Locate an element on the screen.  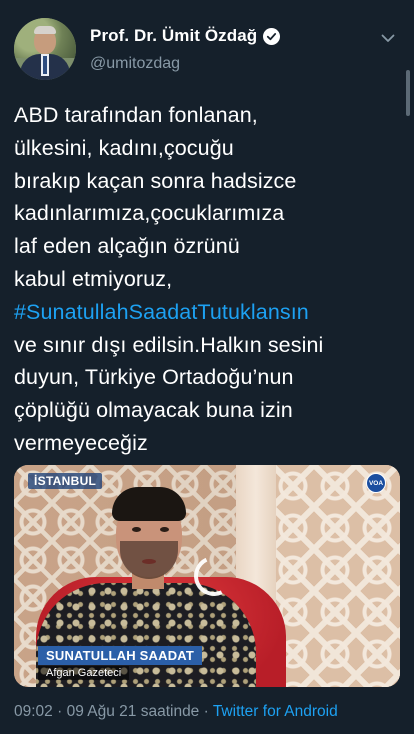
video-person-mouth is located at coordinates (149, 561).